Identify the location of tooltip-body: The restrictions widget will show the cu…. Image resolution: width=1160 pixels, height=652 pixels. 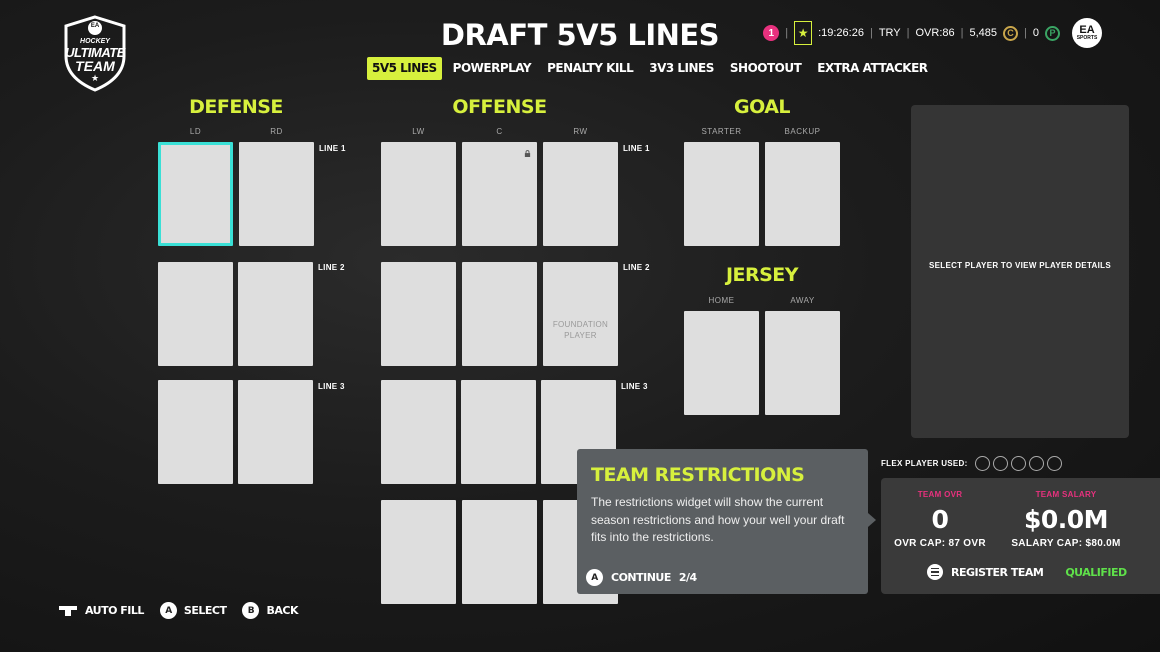
(718, 519).